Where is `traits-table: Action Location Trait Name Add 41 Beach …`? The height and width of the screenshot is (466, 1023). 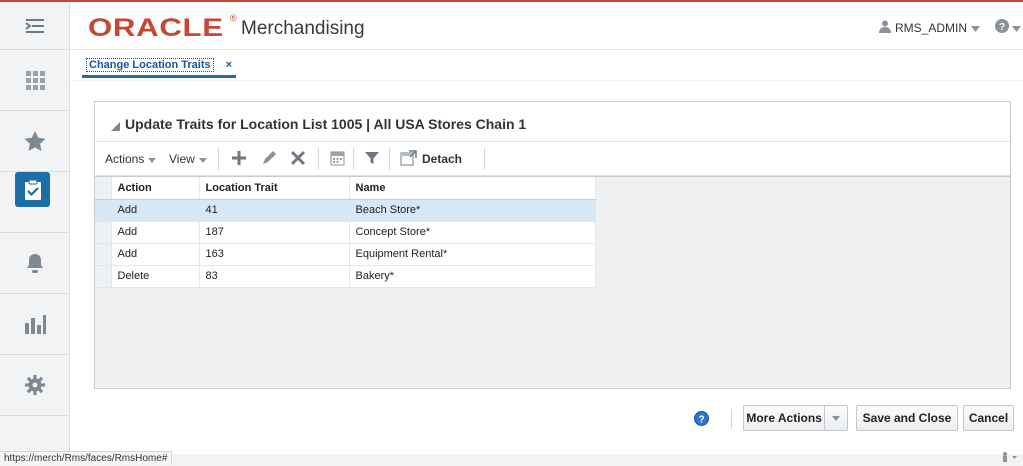
traits-table: Action Location Trait Name Add 41 Beach … is located at coordinates (345, 232).